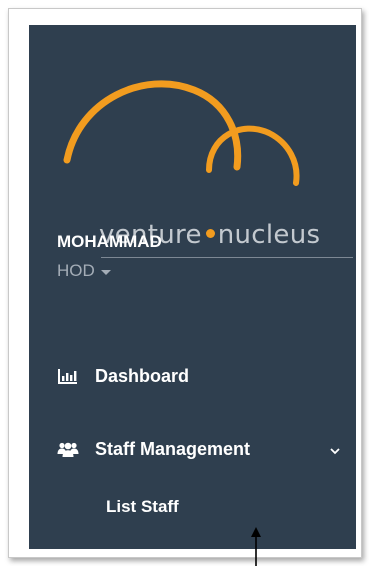  Describe the element at coordinates (200, 376) in the screenshot. I see `nav-dashboard: Dashboard` at that location.